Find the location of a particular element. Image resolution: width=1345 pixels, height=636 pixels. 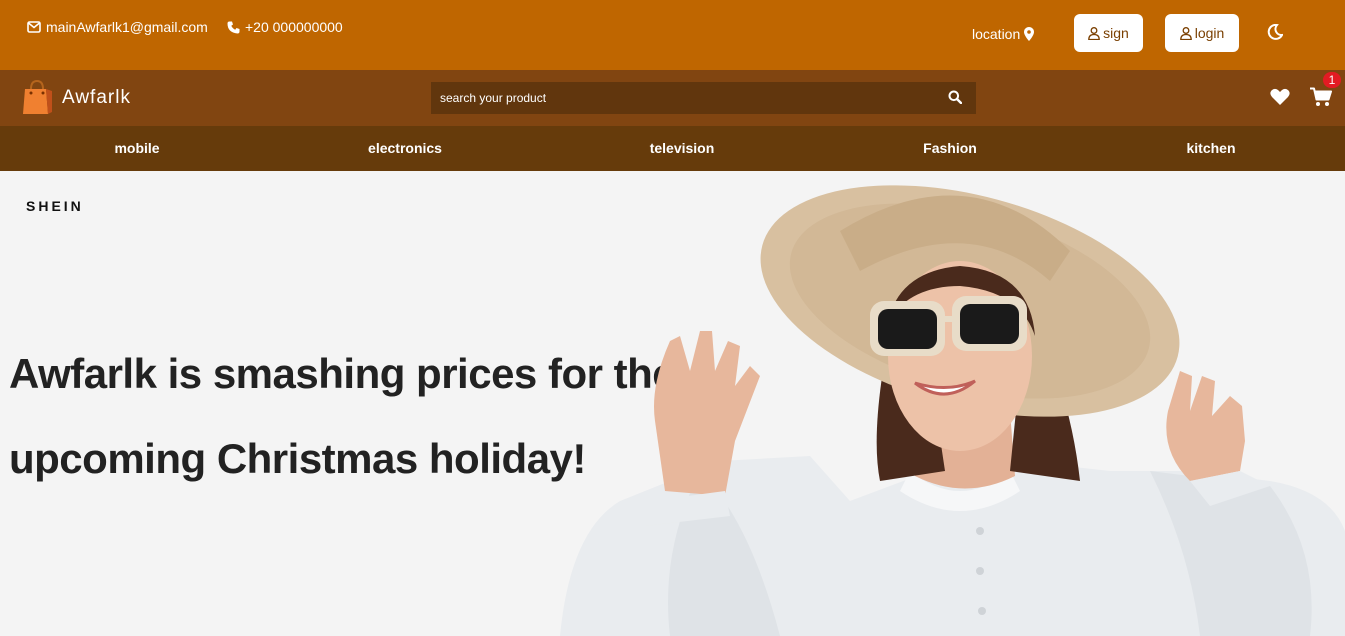

brand-name: Awfarlk is located at coordinates (96, 98).